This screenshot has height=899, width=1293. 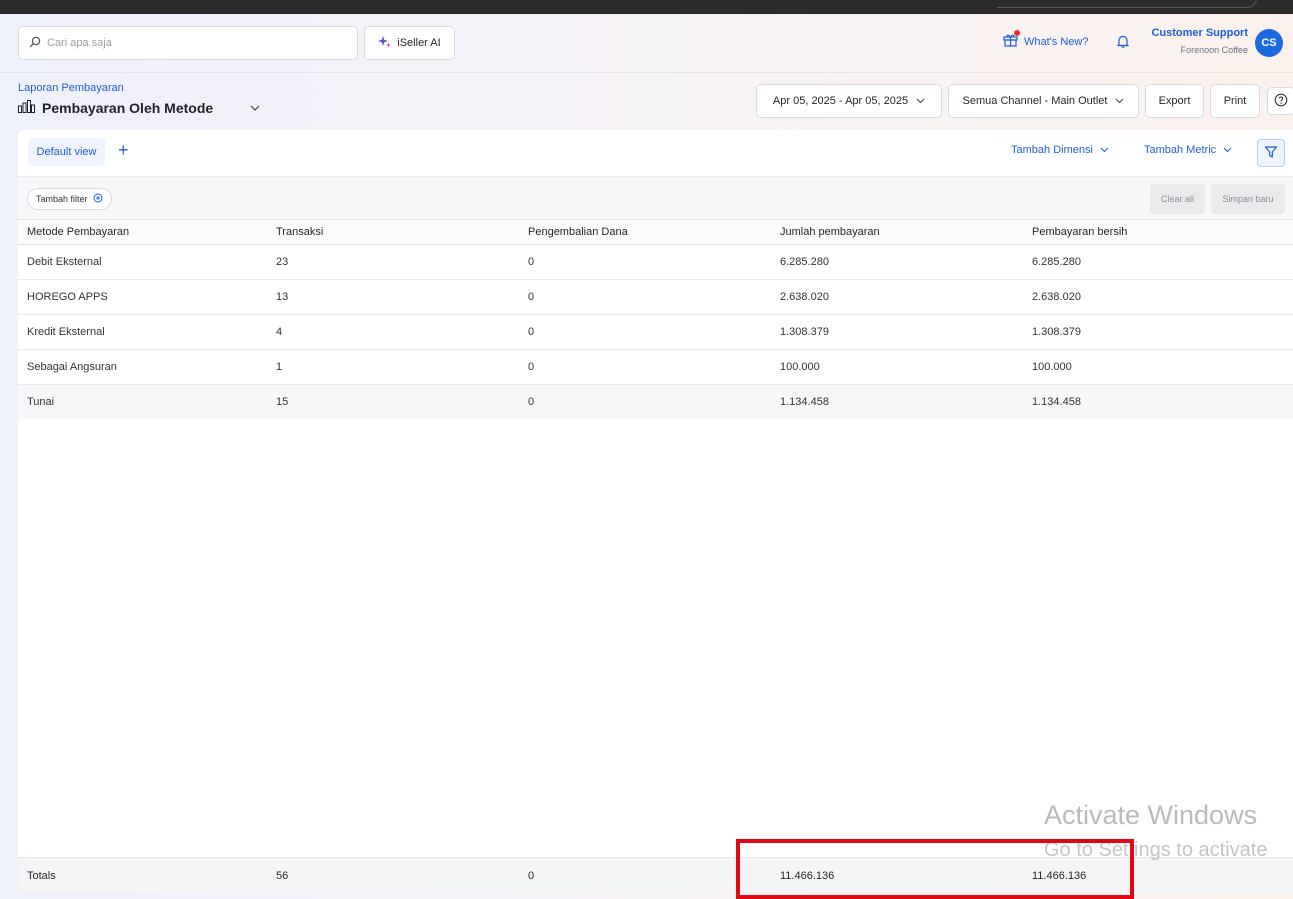 I want to click on os-title-bar, so click(x=646, y=7).